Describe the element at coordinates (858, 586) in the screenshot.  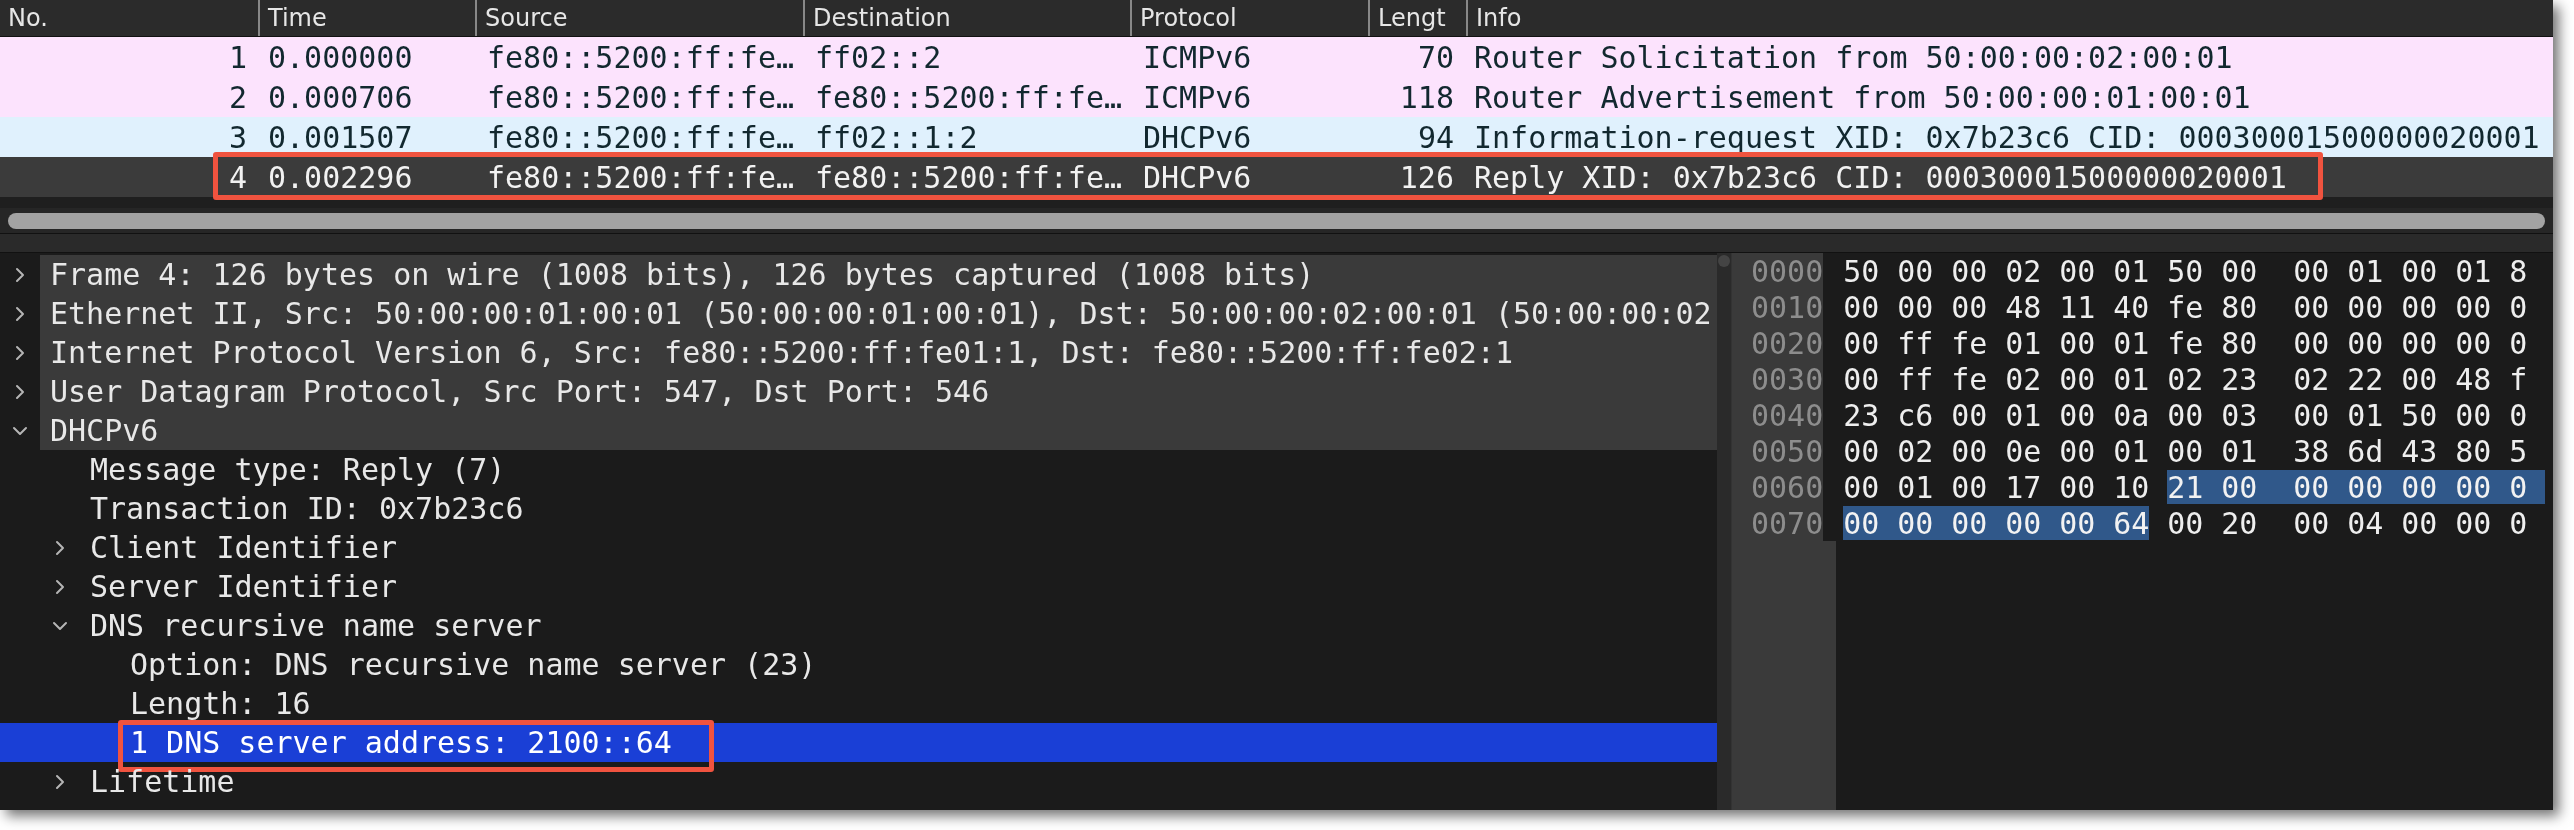
I see `tree-row: Server Identifier` at that location.